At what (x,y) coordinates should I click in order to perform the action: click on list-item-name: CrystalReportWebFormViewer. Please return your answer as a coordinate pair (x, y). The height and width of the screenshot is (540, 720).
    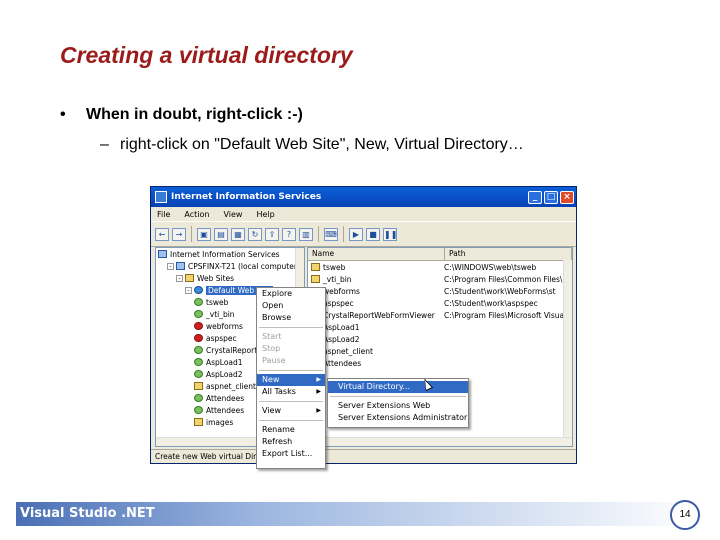
    Looking at the image, I should click on (379, 315).